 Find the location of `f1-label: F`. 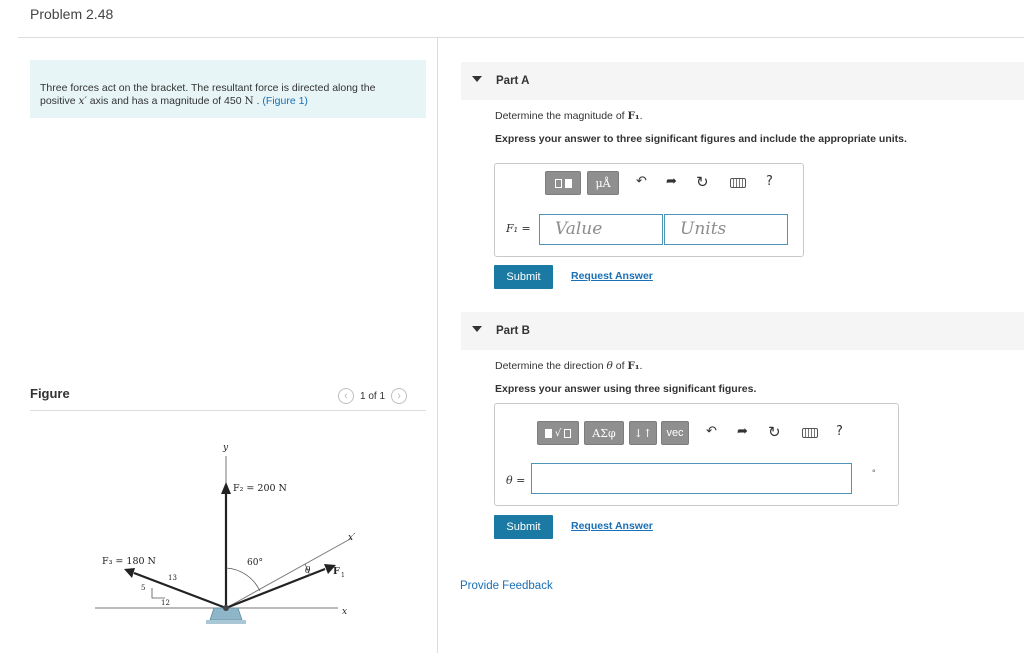

f1-label: F is located at coordinates (336, 571).